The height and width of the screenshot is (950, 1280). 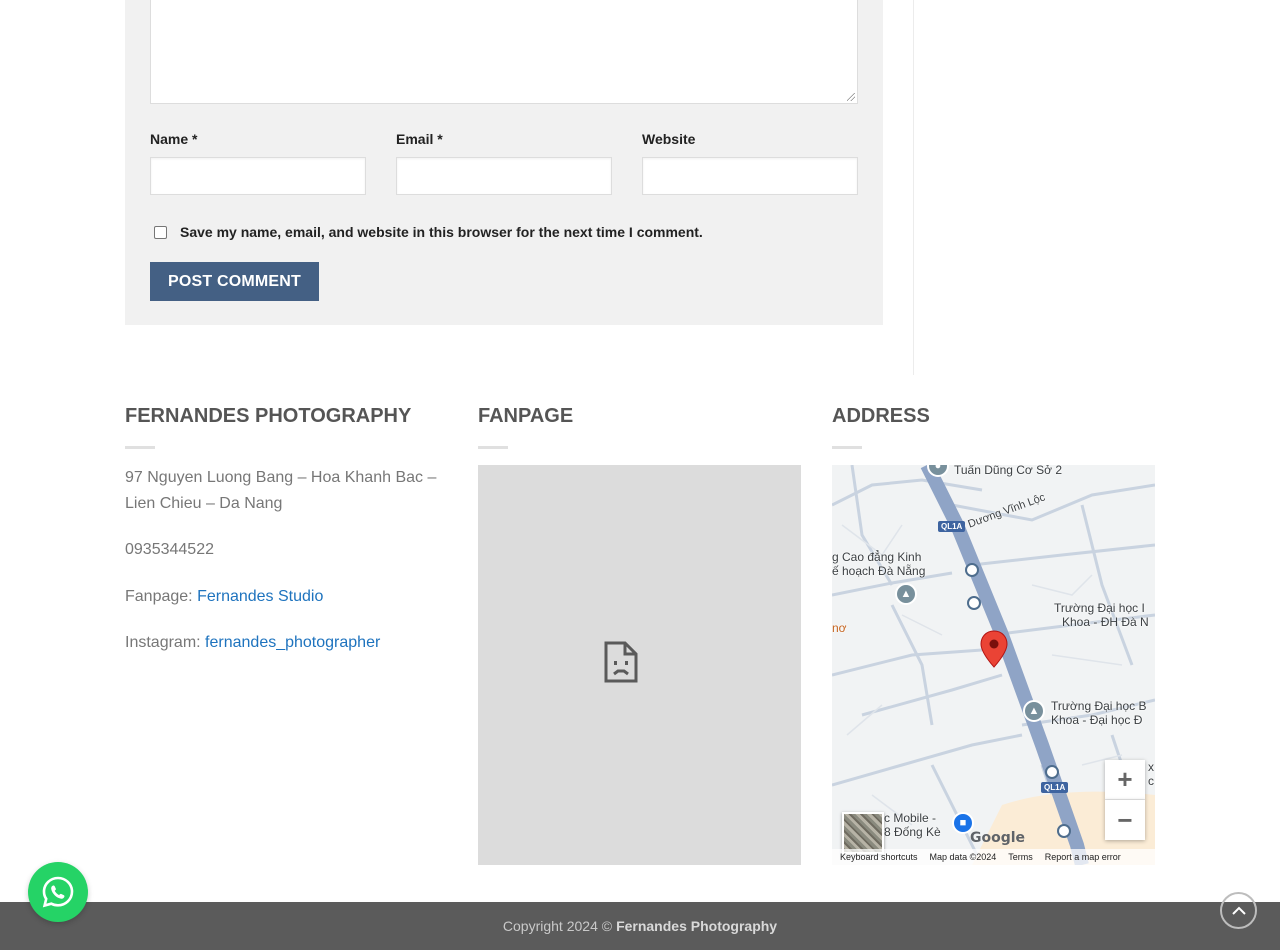 I want to click on broken-document-icon, so click(x=621, y=662).